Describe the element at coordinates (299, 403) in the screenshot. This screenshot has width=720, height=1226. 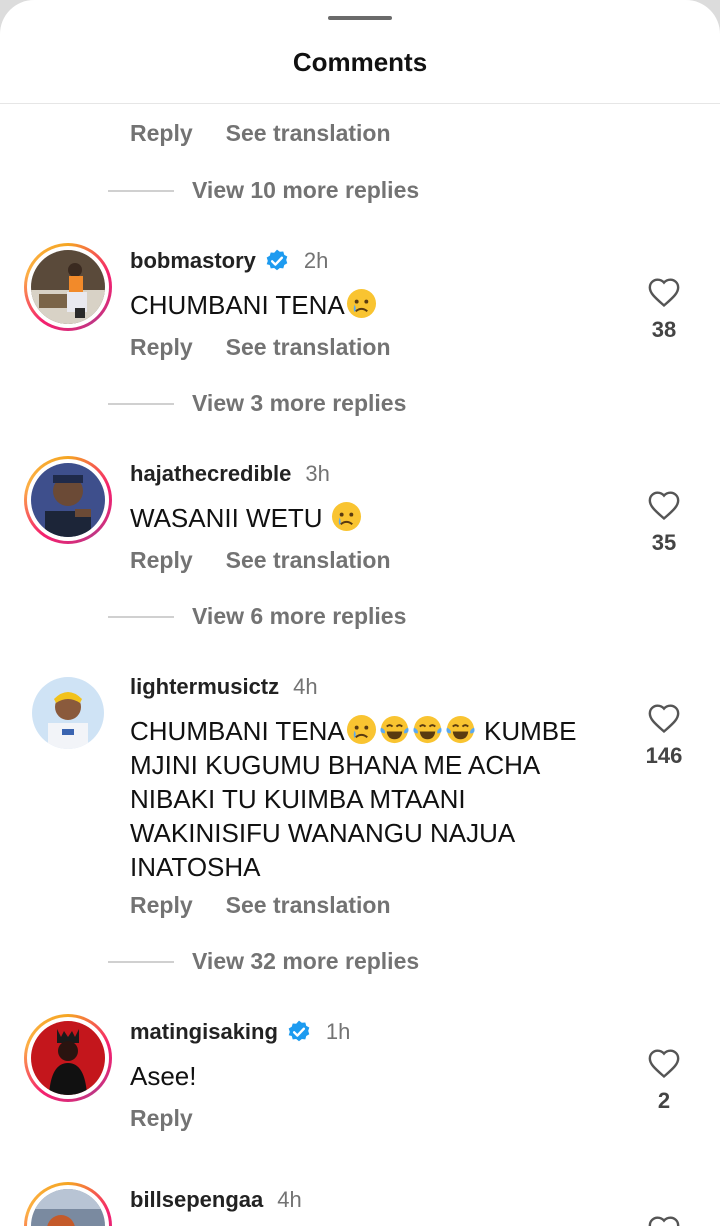
I see `view-more-replies-label: View 3 more replies` at that location.